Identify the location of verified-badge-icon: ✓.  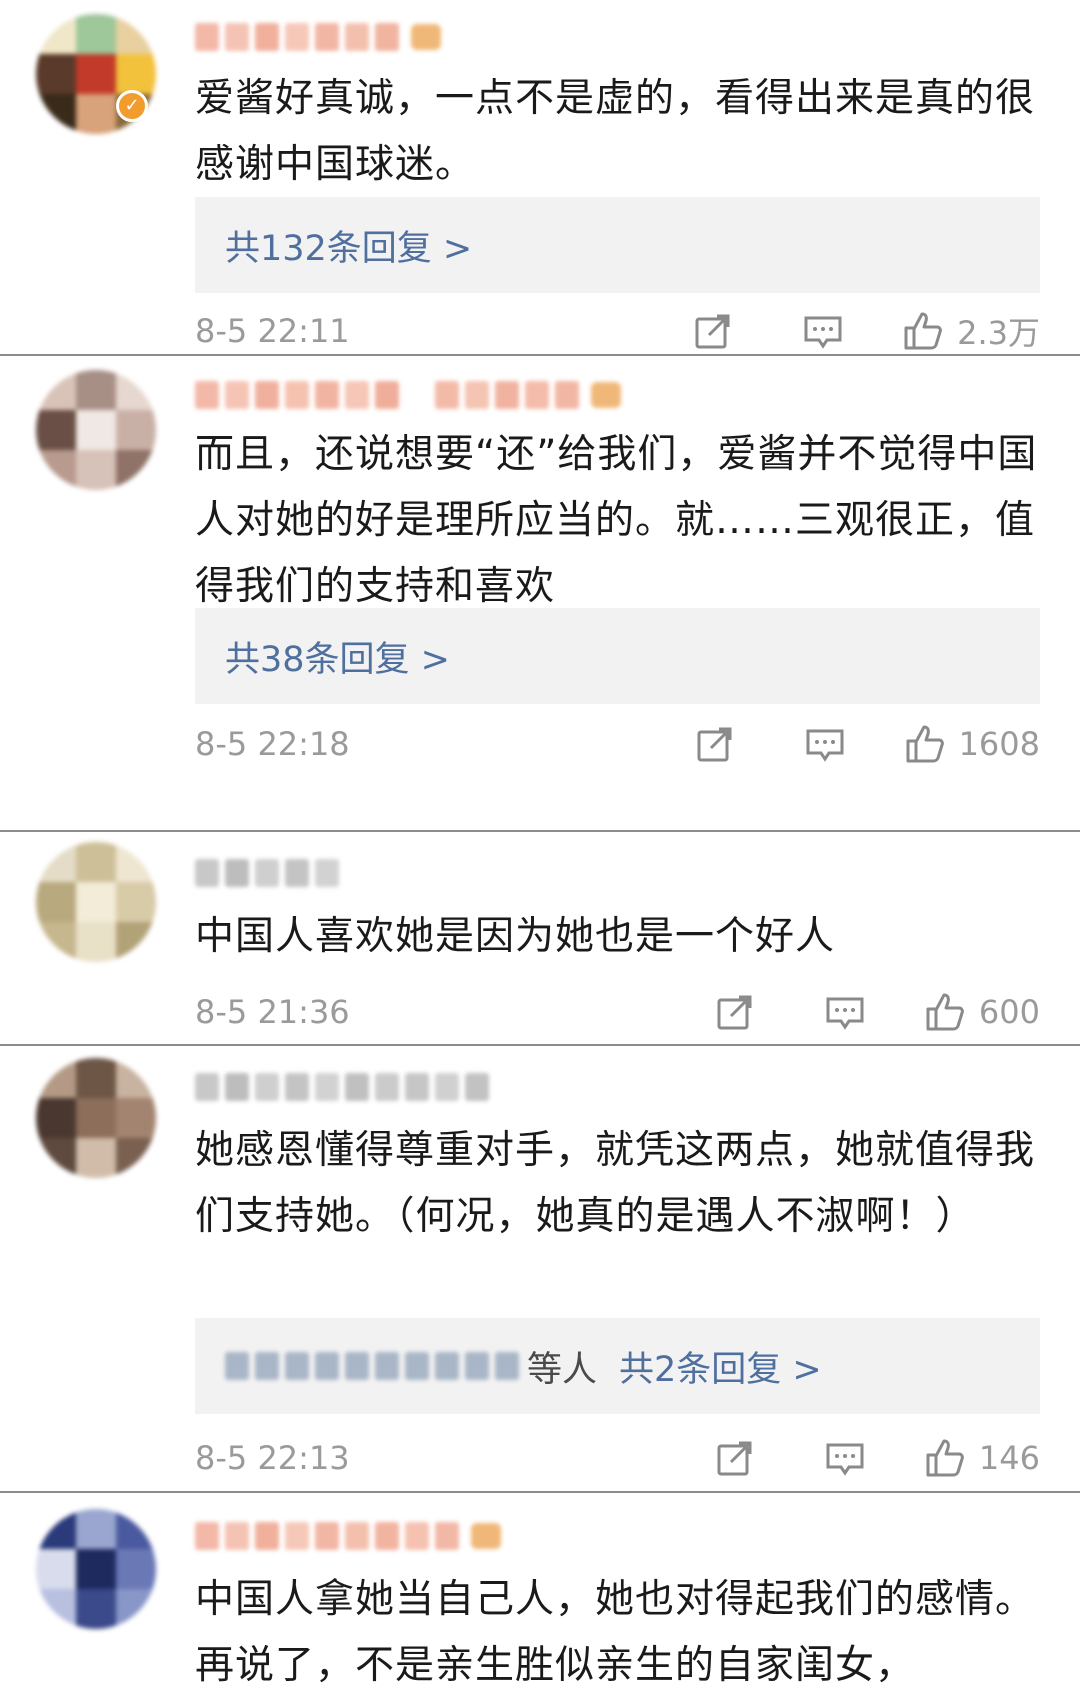
(132, 106).